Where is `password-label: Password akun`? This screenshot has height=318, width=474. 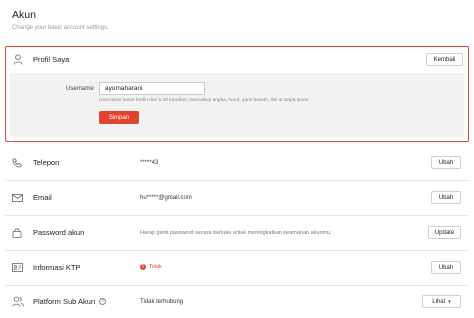
password-label: Password akun is located at coordinates (59, 232).